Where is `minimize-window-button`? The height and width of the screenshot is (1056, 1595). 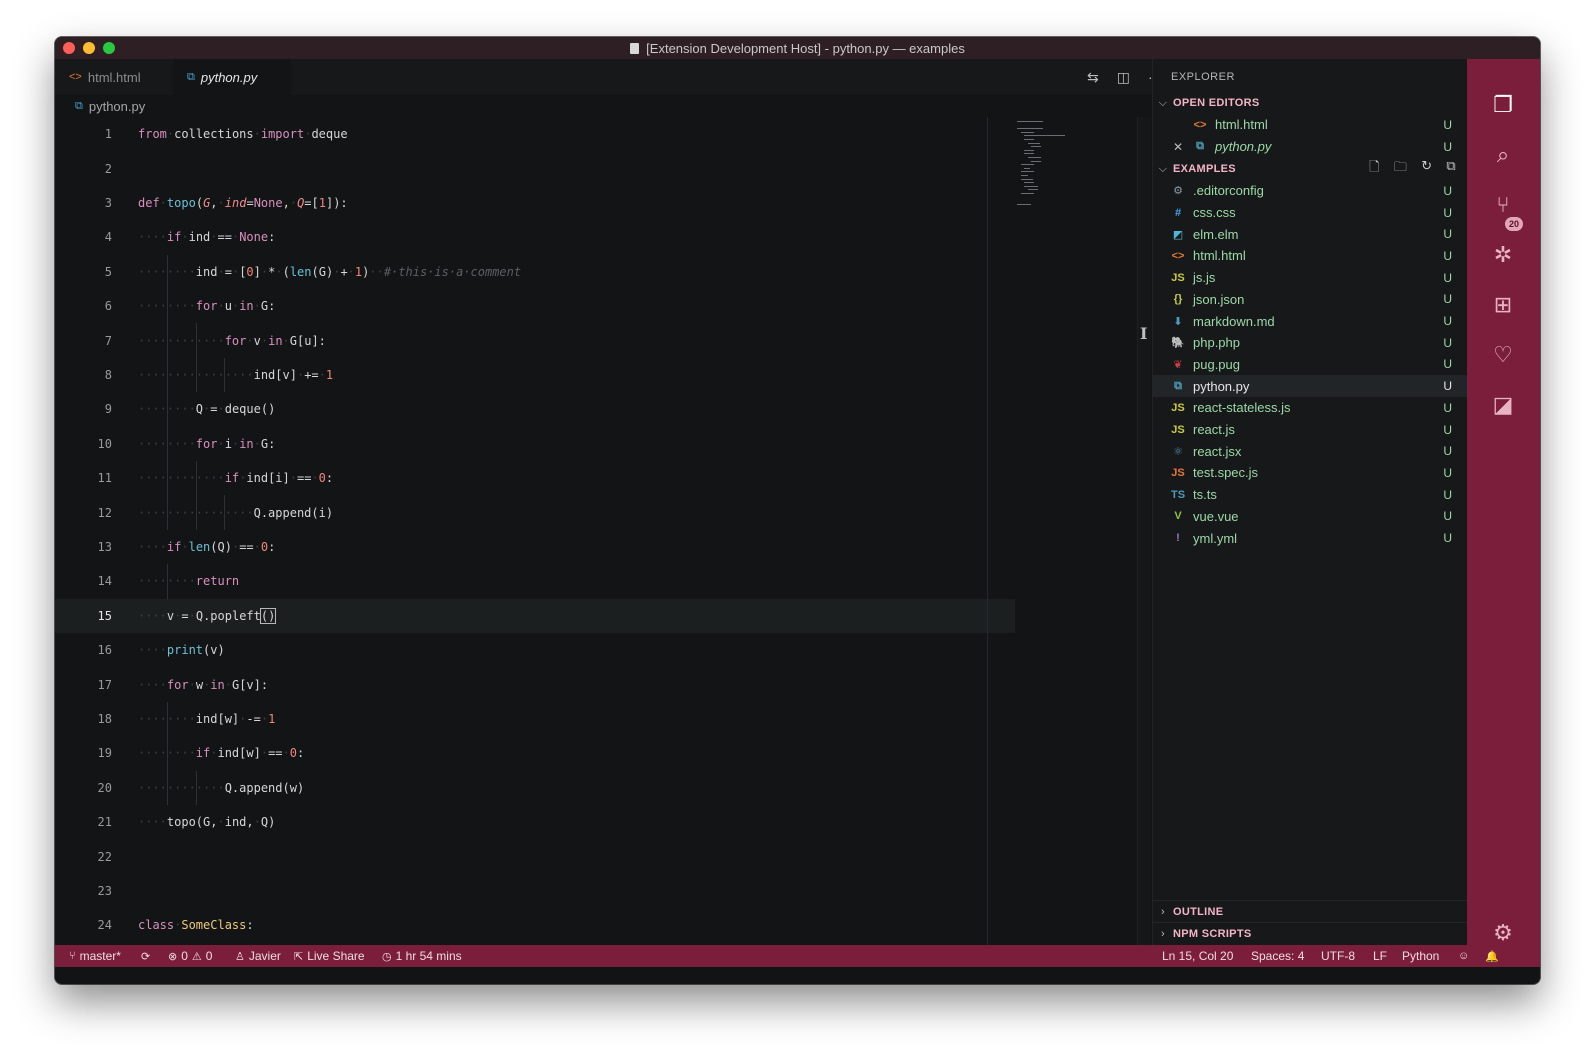
minimize-window-button is located at coordinates (89, 48).